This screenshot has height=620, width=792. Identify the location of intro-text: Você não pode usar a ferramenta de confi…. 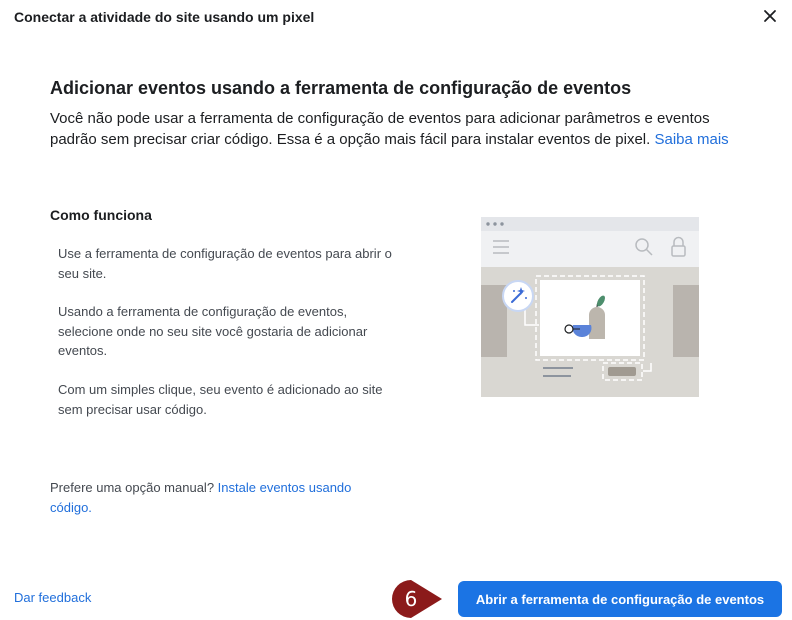
(380, 129).